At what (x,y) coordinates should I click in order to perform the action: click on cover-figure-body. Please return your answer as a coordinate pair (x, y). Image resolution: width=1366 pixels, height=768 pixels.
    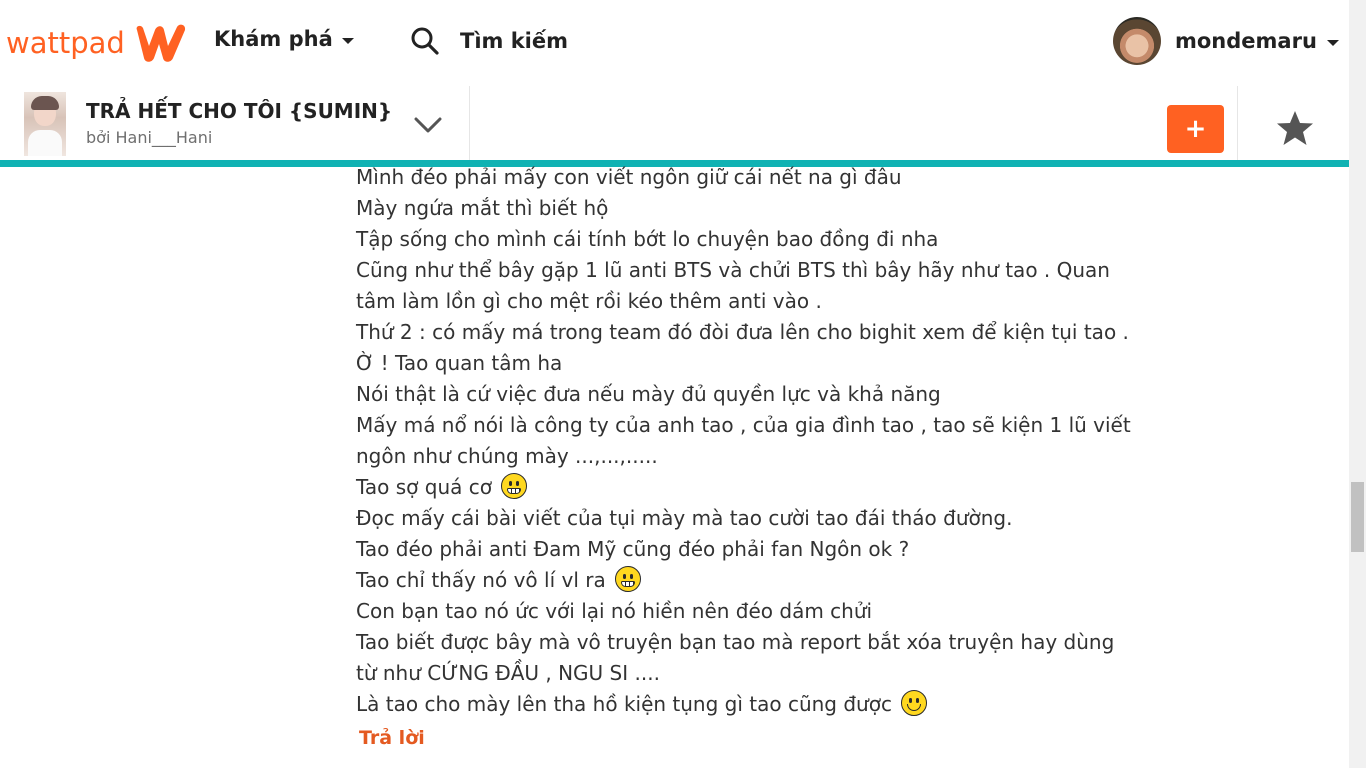
    Looking at the image, I should click on (45, 143).